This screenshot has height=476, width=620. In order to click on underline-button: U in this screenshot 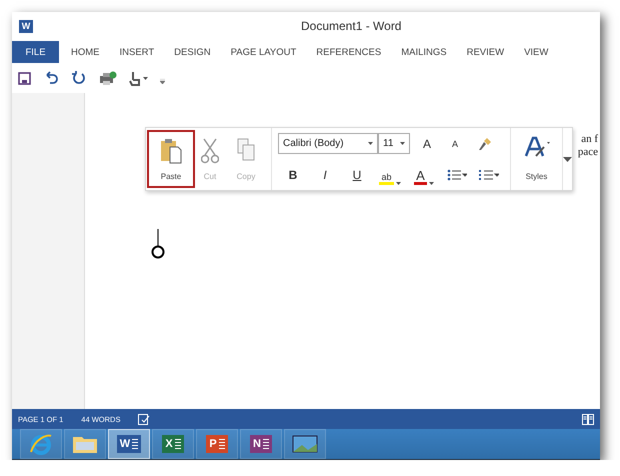, I will do `click(357, 175)`.